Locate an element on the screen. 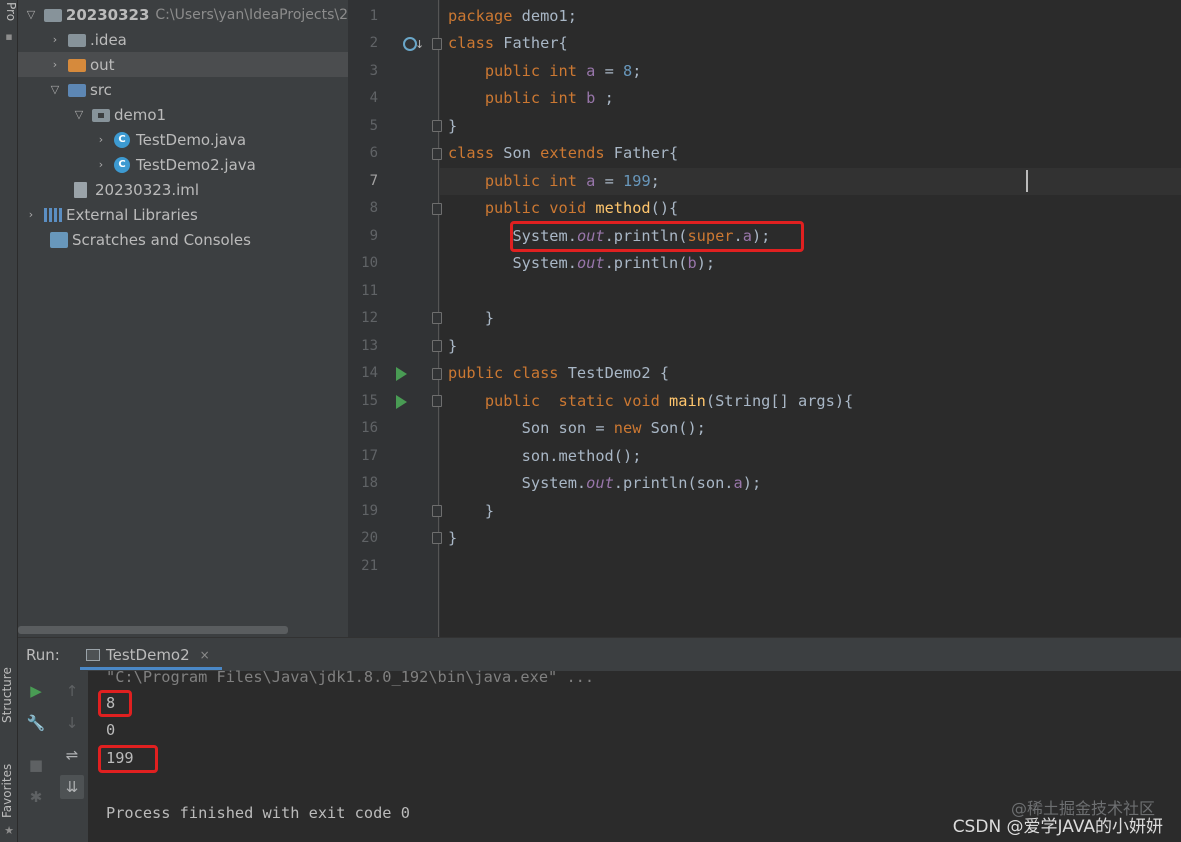 This screenshot has width=1181, height=842. tree-item-testdemo-java: › C TestDemo.java is located at coordinates (183, 139).